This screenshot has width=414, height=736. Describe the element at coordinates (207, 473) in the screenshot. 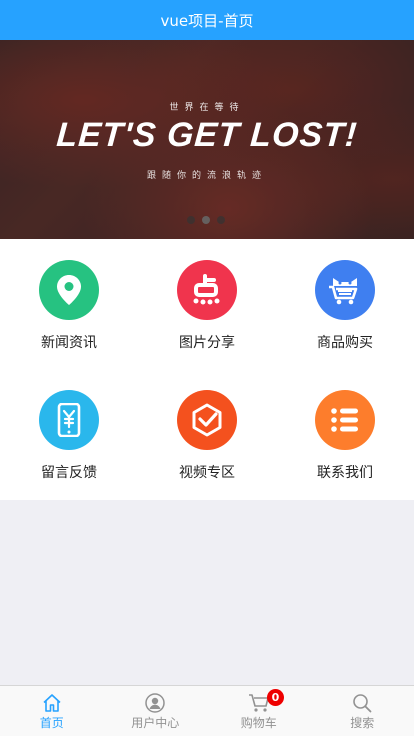

I see `grid-item-label: 视频专区` at that location.